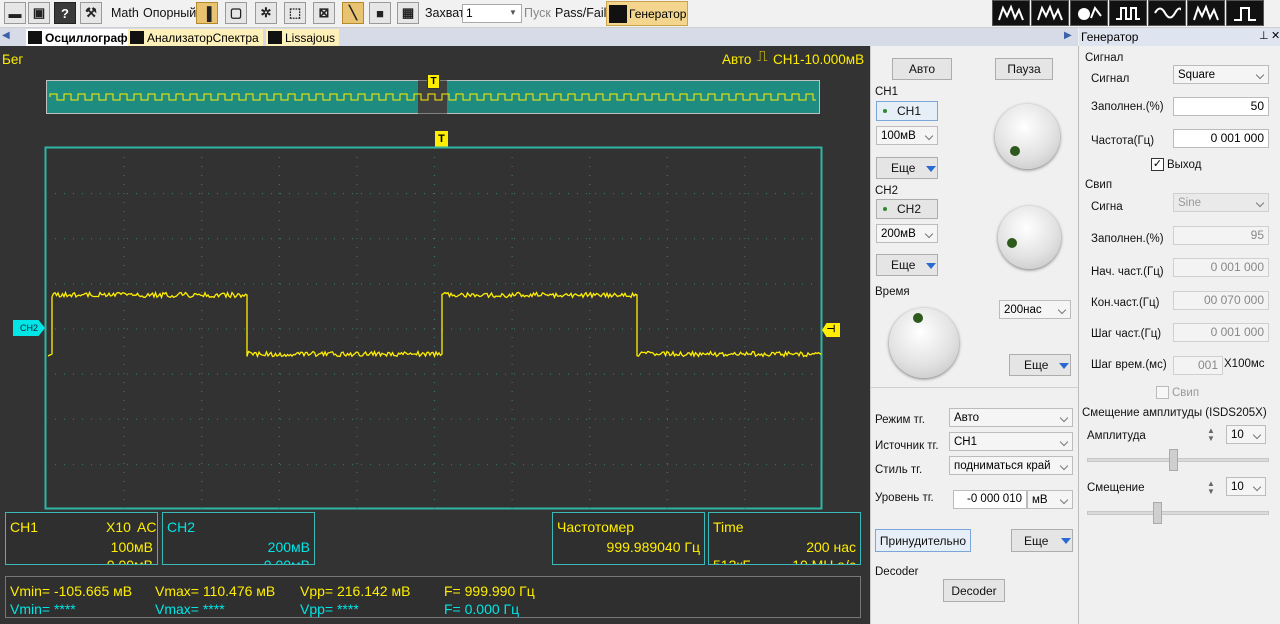 This screenshot has height=624, width=1280. What do you see at coordinates (1221, 74) in the screenshot?
I see `signal-select: Square` at bounding box center [1221, 74].